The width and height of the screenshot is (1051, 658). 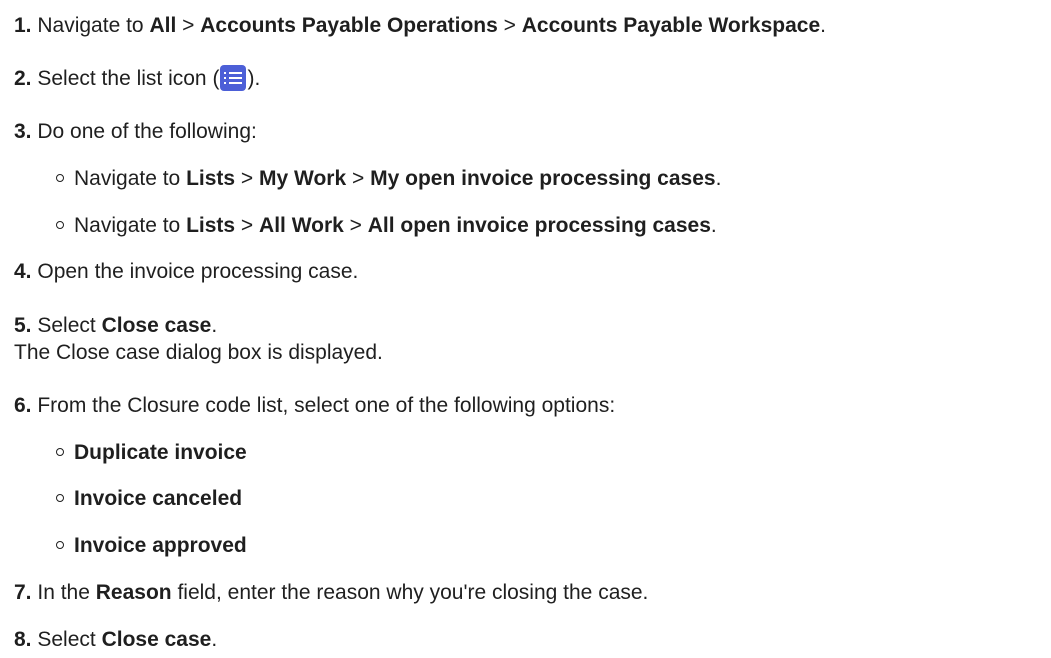 I want to click on step-4: 4. Open the invoice processing case., so click(x=186, y=272).